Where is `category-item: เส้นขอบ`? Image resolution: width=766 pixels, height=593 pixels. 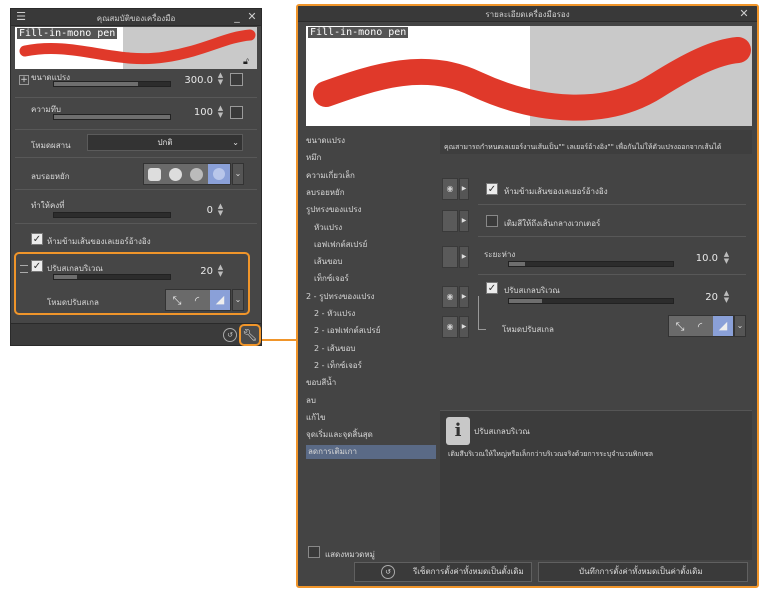
category-item: เส้นขอบ is located at coordinates (328, 262).